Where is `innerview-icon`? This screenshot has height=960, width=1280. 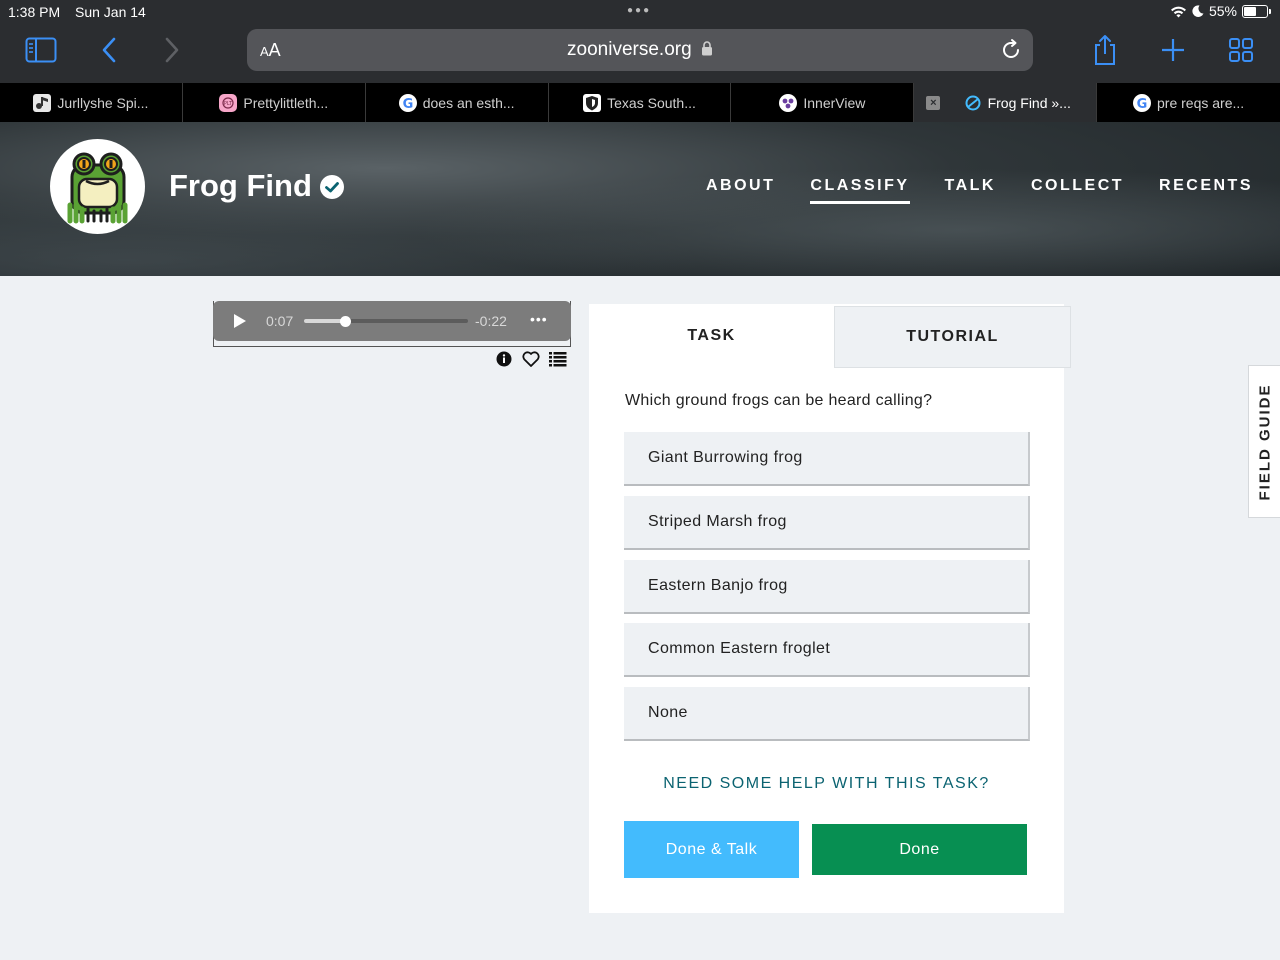
innerview-icon is located at coordinates (788, 102).